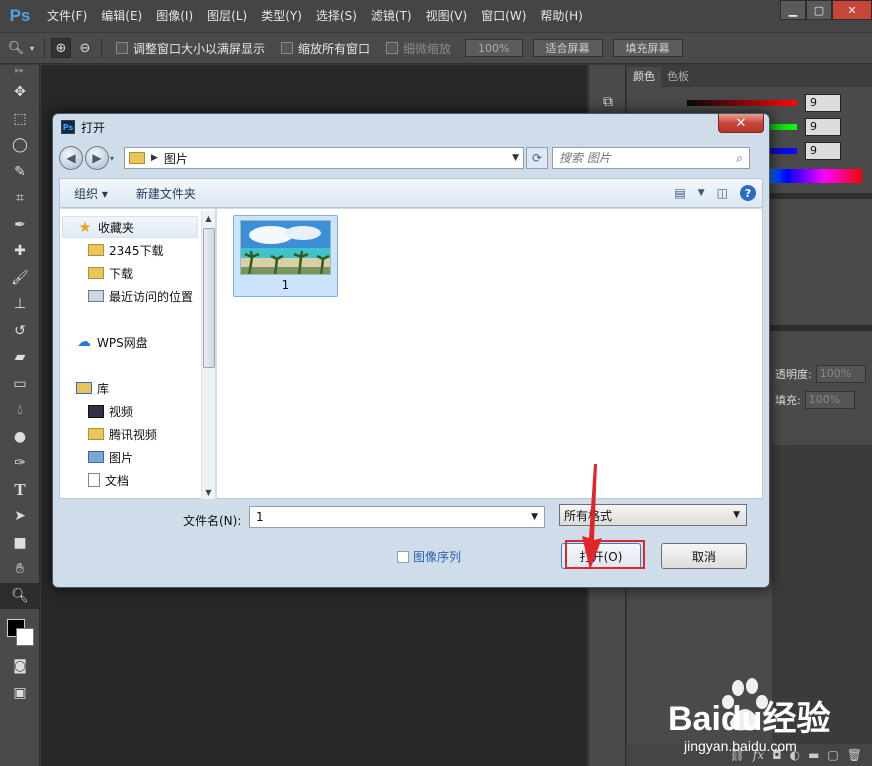 This screenshot has height=766, width=872. What do you see at coordinates (20, 92) in the screenshot?
I see `move-tool-icon: ✥` at bounding box center [20, 92].